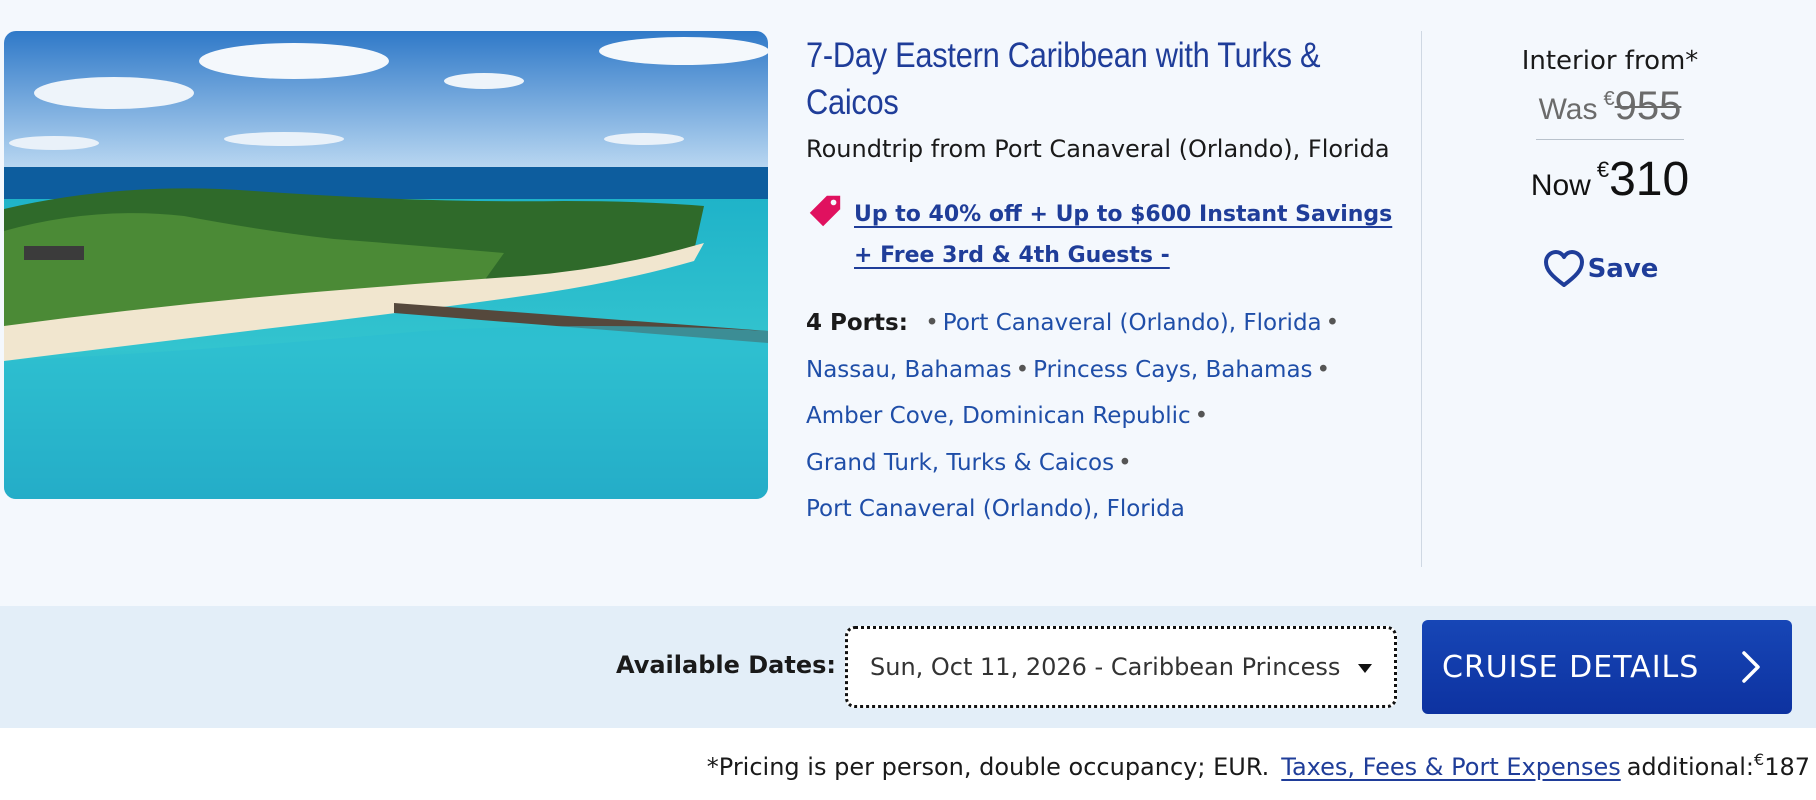  I want to click on price-divider, so click(1610, 139).